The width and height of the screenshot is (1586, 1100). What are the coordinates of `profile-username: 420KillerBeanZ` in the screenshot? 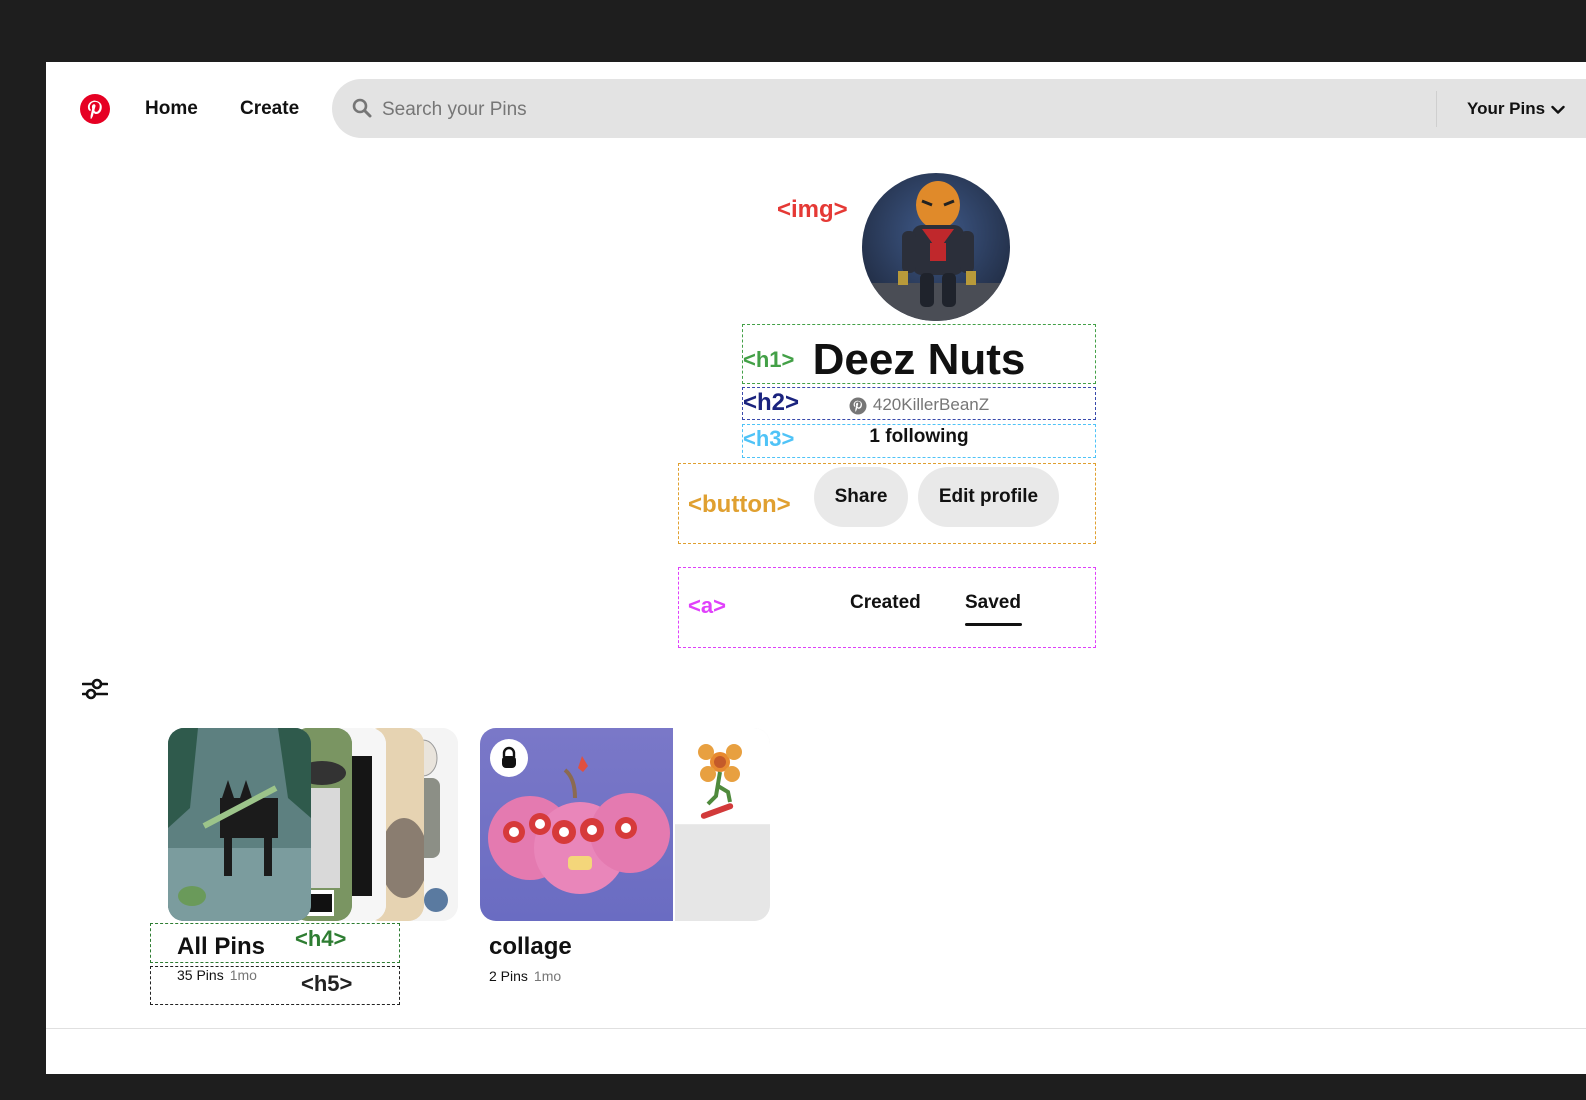 It's located at (919, 405).